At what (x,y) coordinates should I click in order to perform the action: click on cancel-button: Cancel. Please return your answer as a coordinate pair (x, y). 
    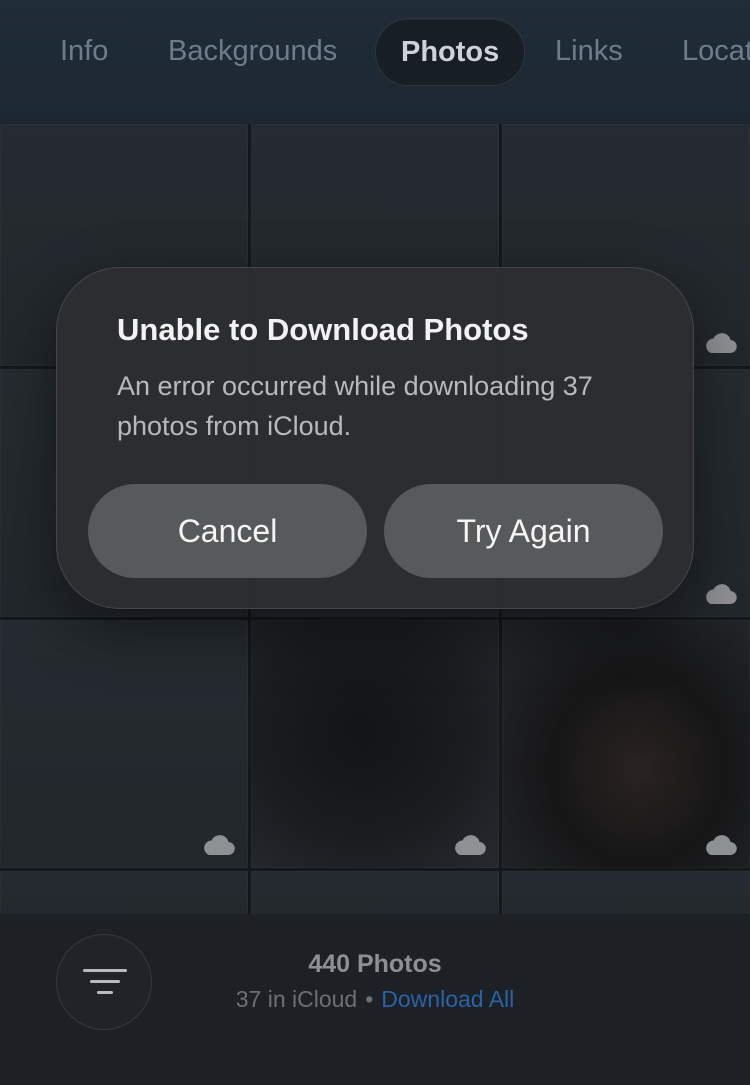
    Looking at the image, I should click on (227, 531).